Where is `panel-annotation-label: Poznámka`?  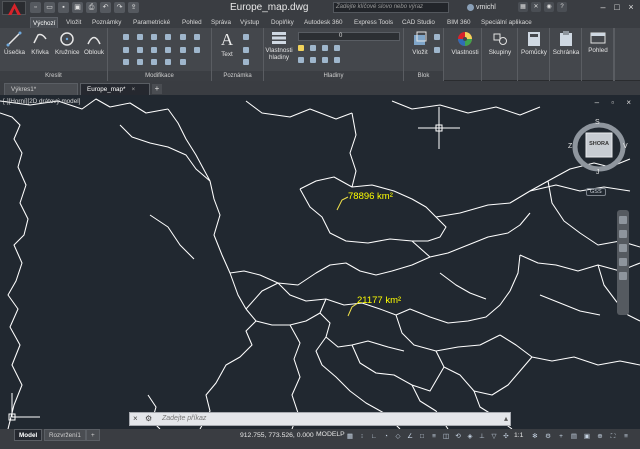
panel-annotation-label: Poznámka is located at coordinates (237, 76).